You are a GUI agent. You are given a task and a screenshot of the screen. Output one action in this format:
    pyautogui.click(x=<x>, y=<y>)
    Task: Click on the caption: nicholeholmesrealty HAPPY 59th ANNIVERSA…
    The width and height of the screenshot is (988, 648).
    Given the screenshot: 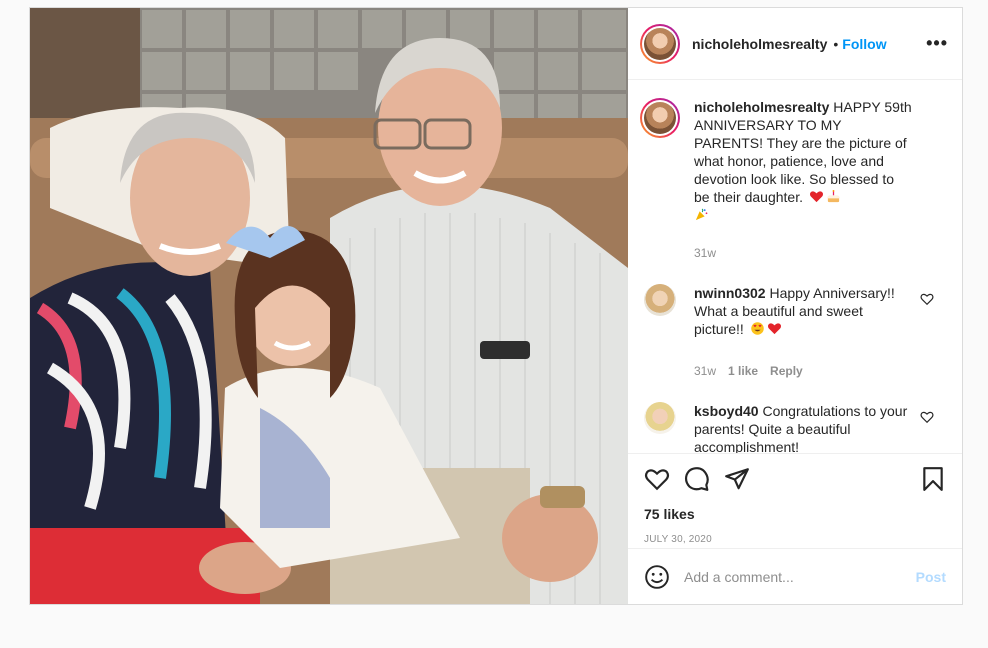 What is the action you would take?
    pyautogui.click(x=795, y=180)
    